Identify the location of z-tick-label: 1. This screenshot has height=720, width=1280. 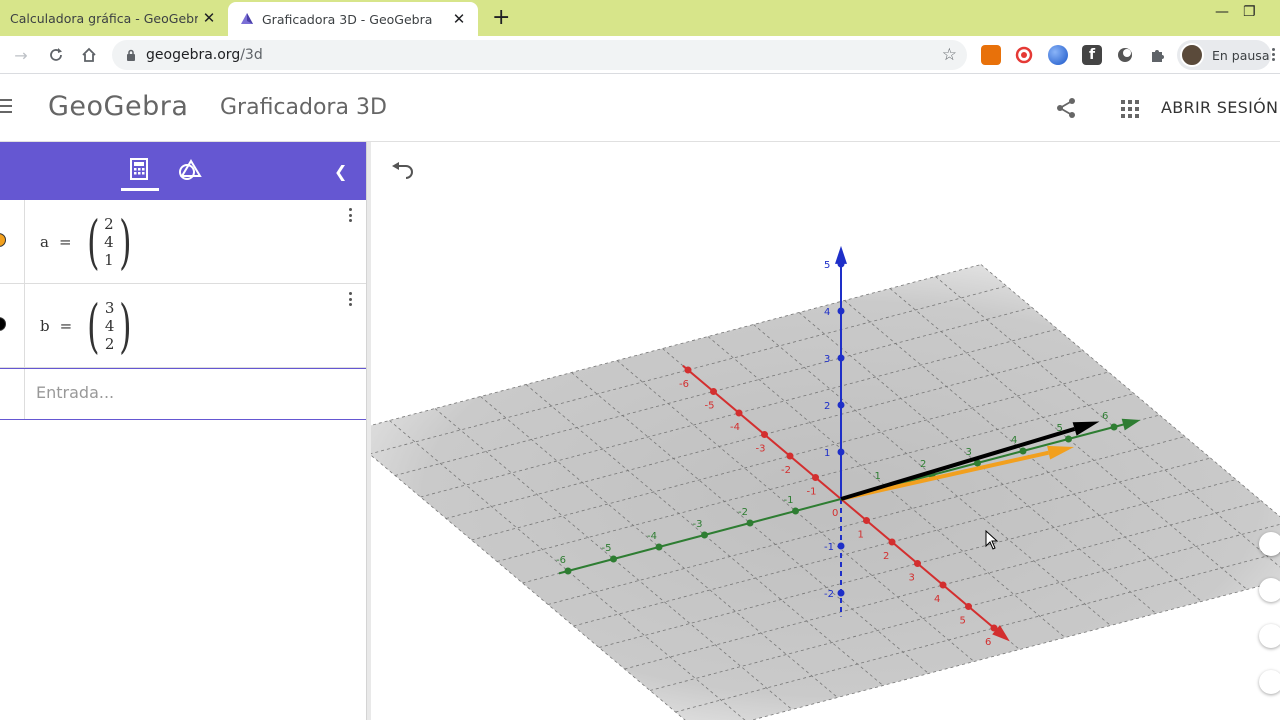
(827, 453).